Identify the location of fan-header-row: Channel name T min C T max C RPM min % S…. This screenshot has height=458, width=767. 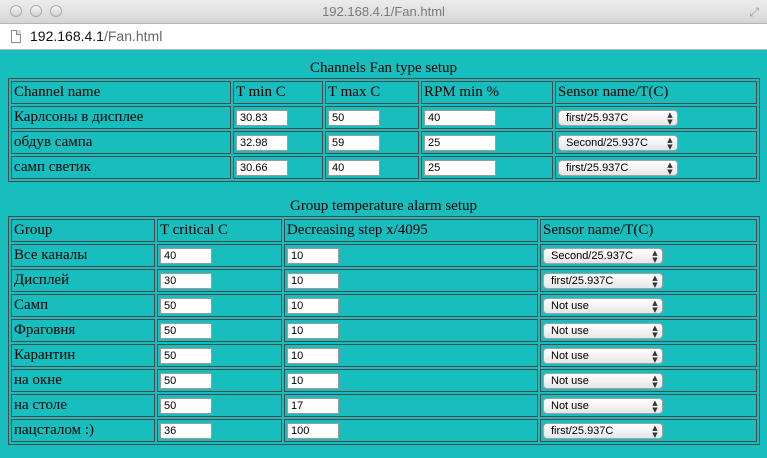
(384, 92).